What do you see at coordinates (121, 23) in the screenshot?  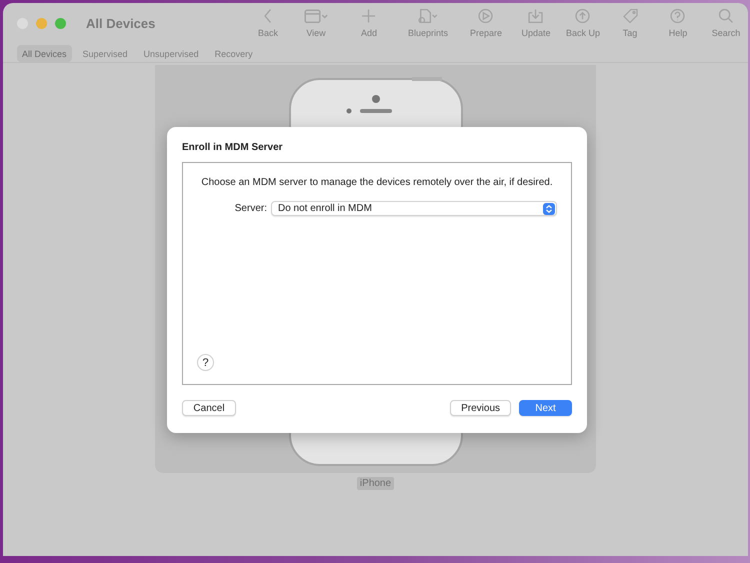 I see `window-title: All Devices` at bounding box center [121, 23].